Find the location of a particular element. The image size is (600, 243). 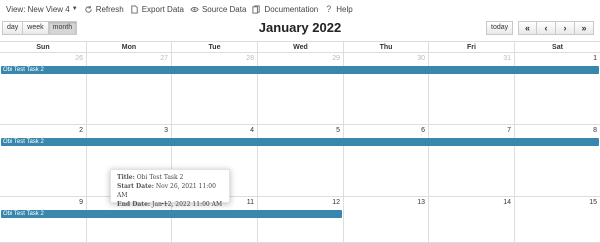

export-data-button: Export Data is located at coordinates (157, 9).